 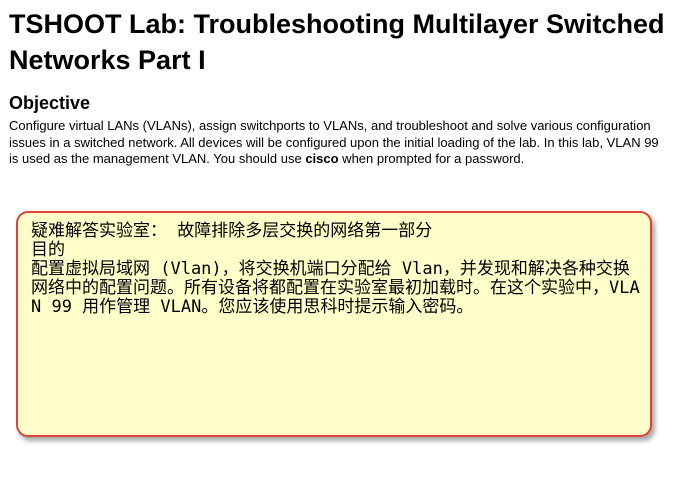 What do you see at coordinates (48, 250) in the screenshot?
I see `callout-heading-line: 目的` at bounding box center [48, 250].